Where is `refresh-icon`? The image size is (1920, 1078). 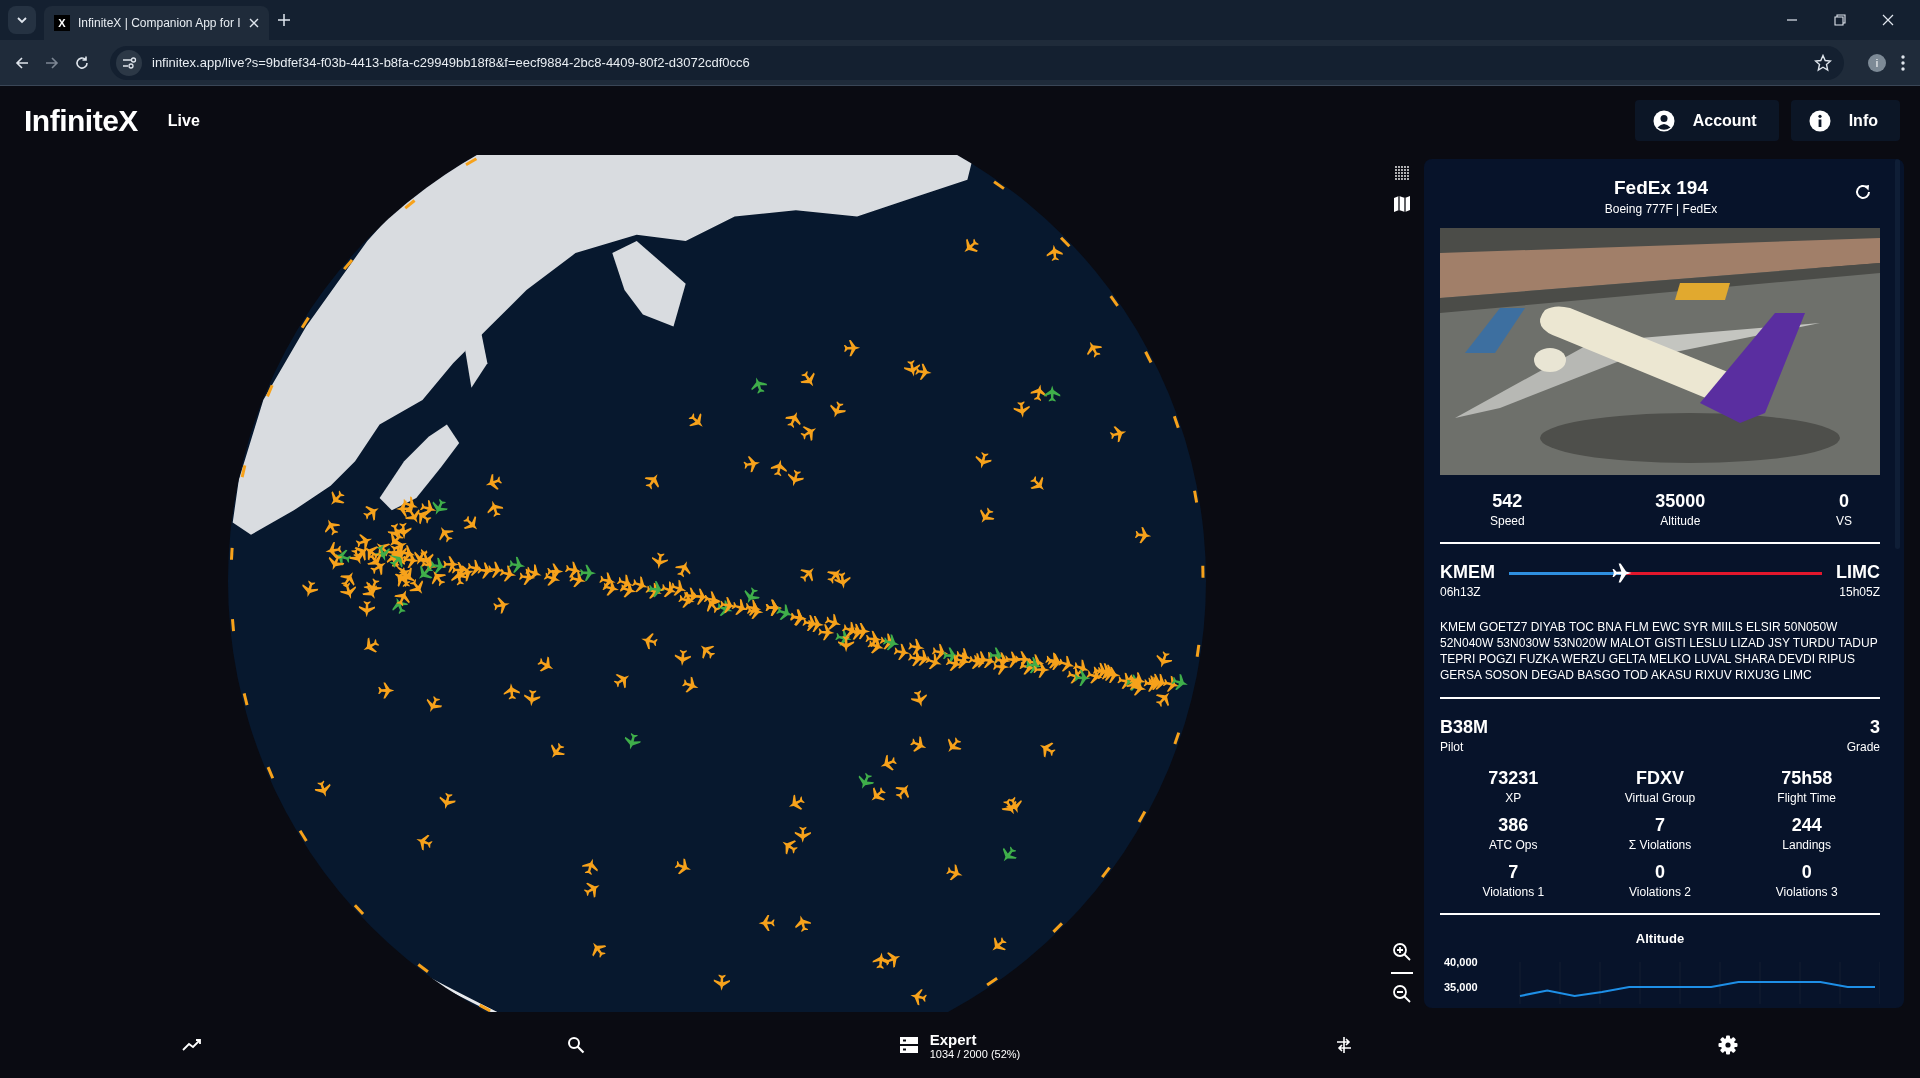 refresh-icon is located at coordinates (1863, 192).